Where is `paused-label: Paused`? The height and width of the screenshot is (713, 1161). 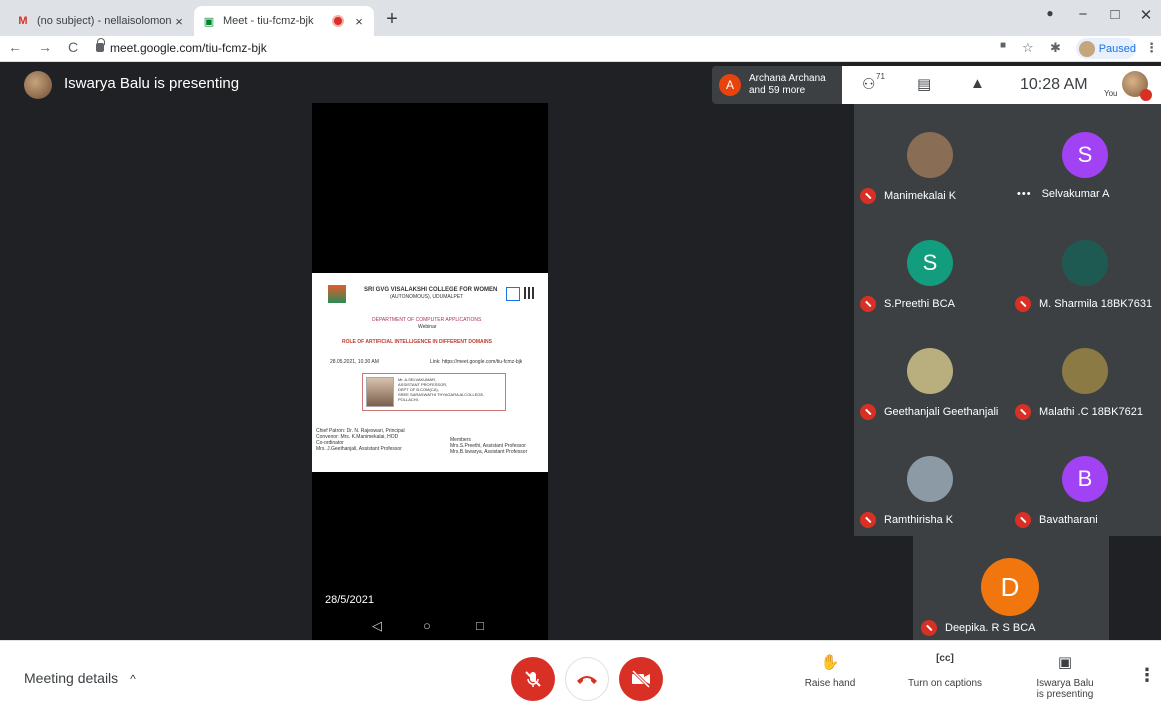
paused-label: Paused is located at coordinates (1117, 48).